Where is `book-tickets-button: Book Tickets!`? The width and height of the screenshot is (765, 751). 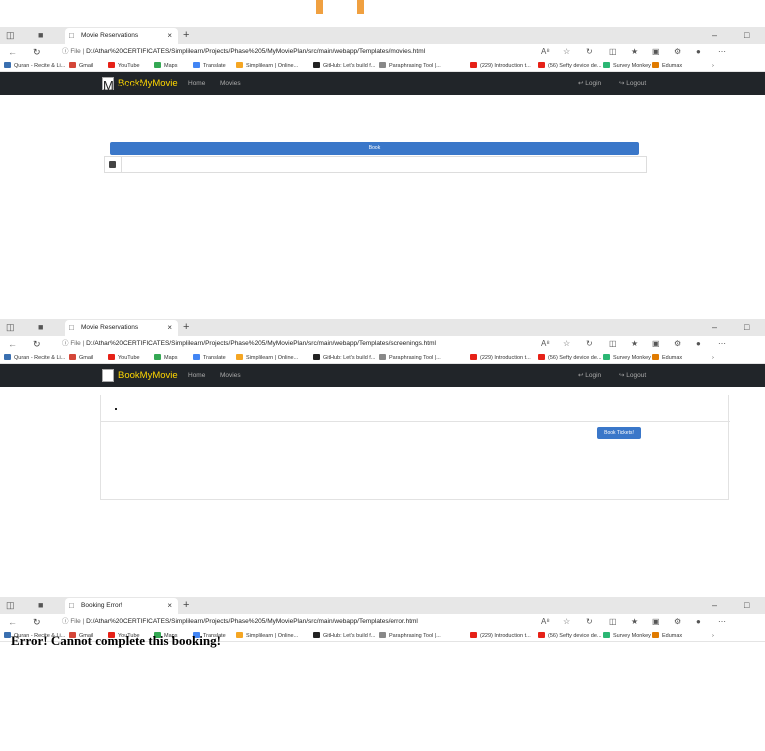
book-tickets-button: Book Tickets! is located at coordinates (619, 433).